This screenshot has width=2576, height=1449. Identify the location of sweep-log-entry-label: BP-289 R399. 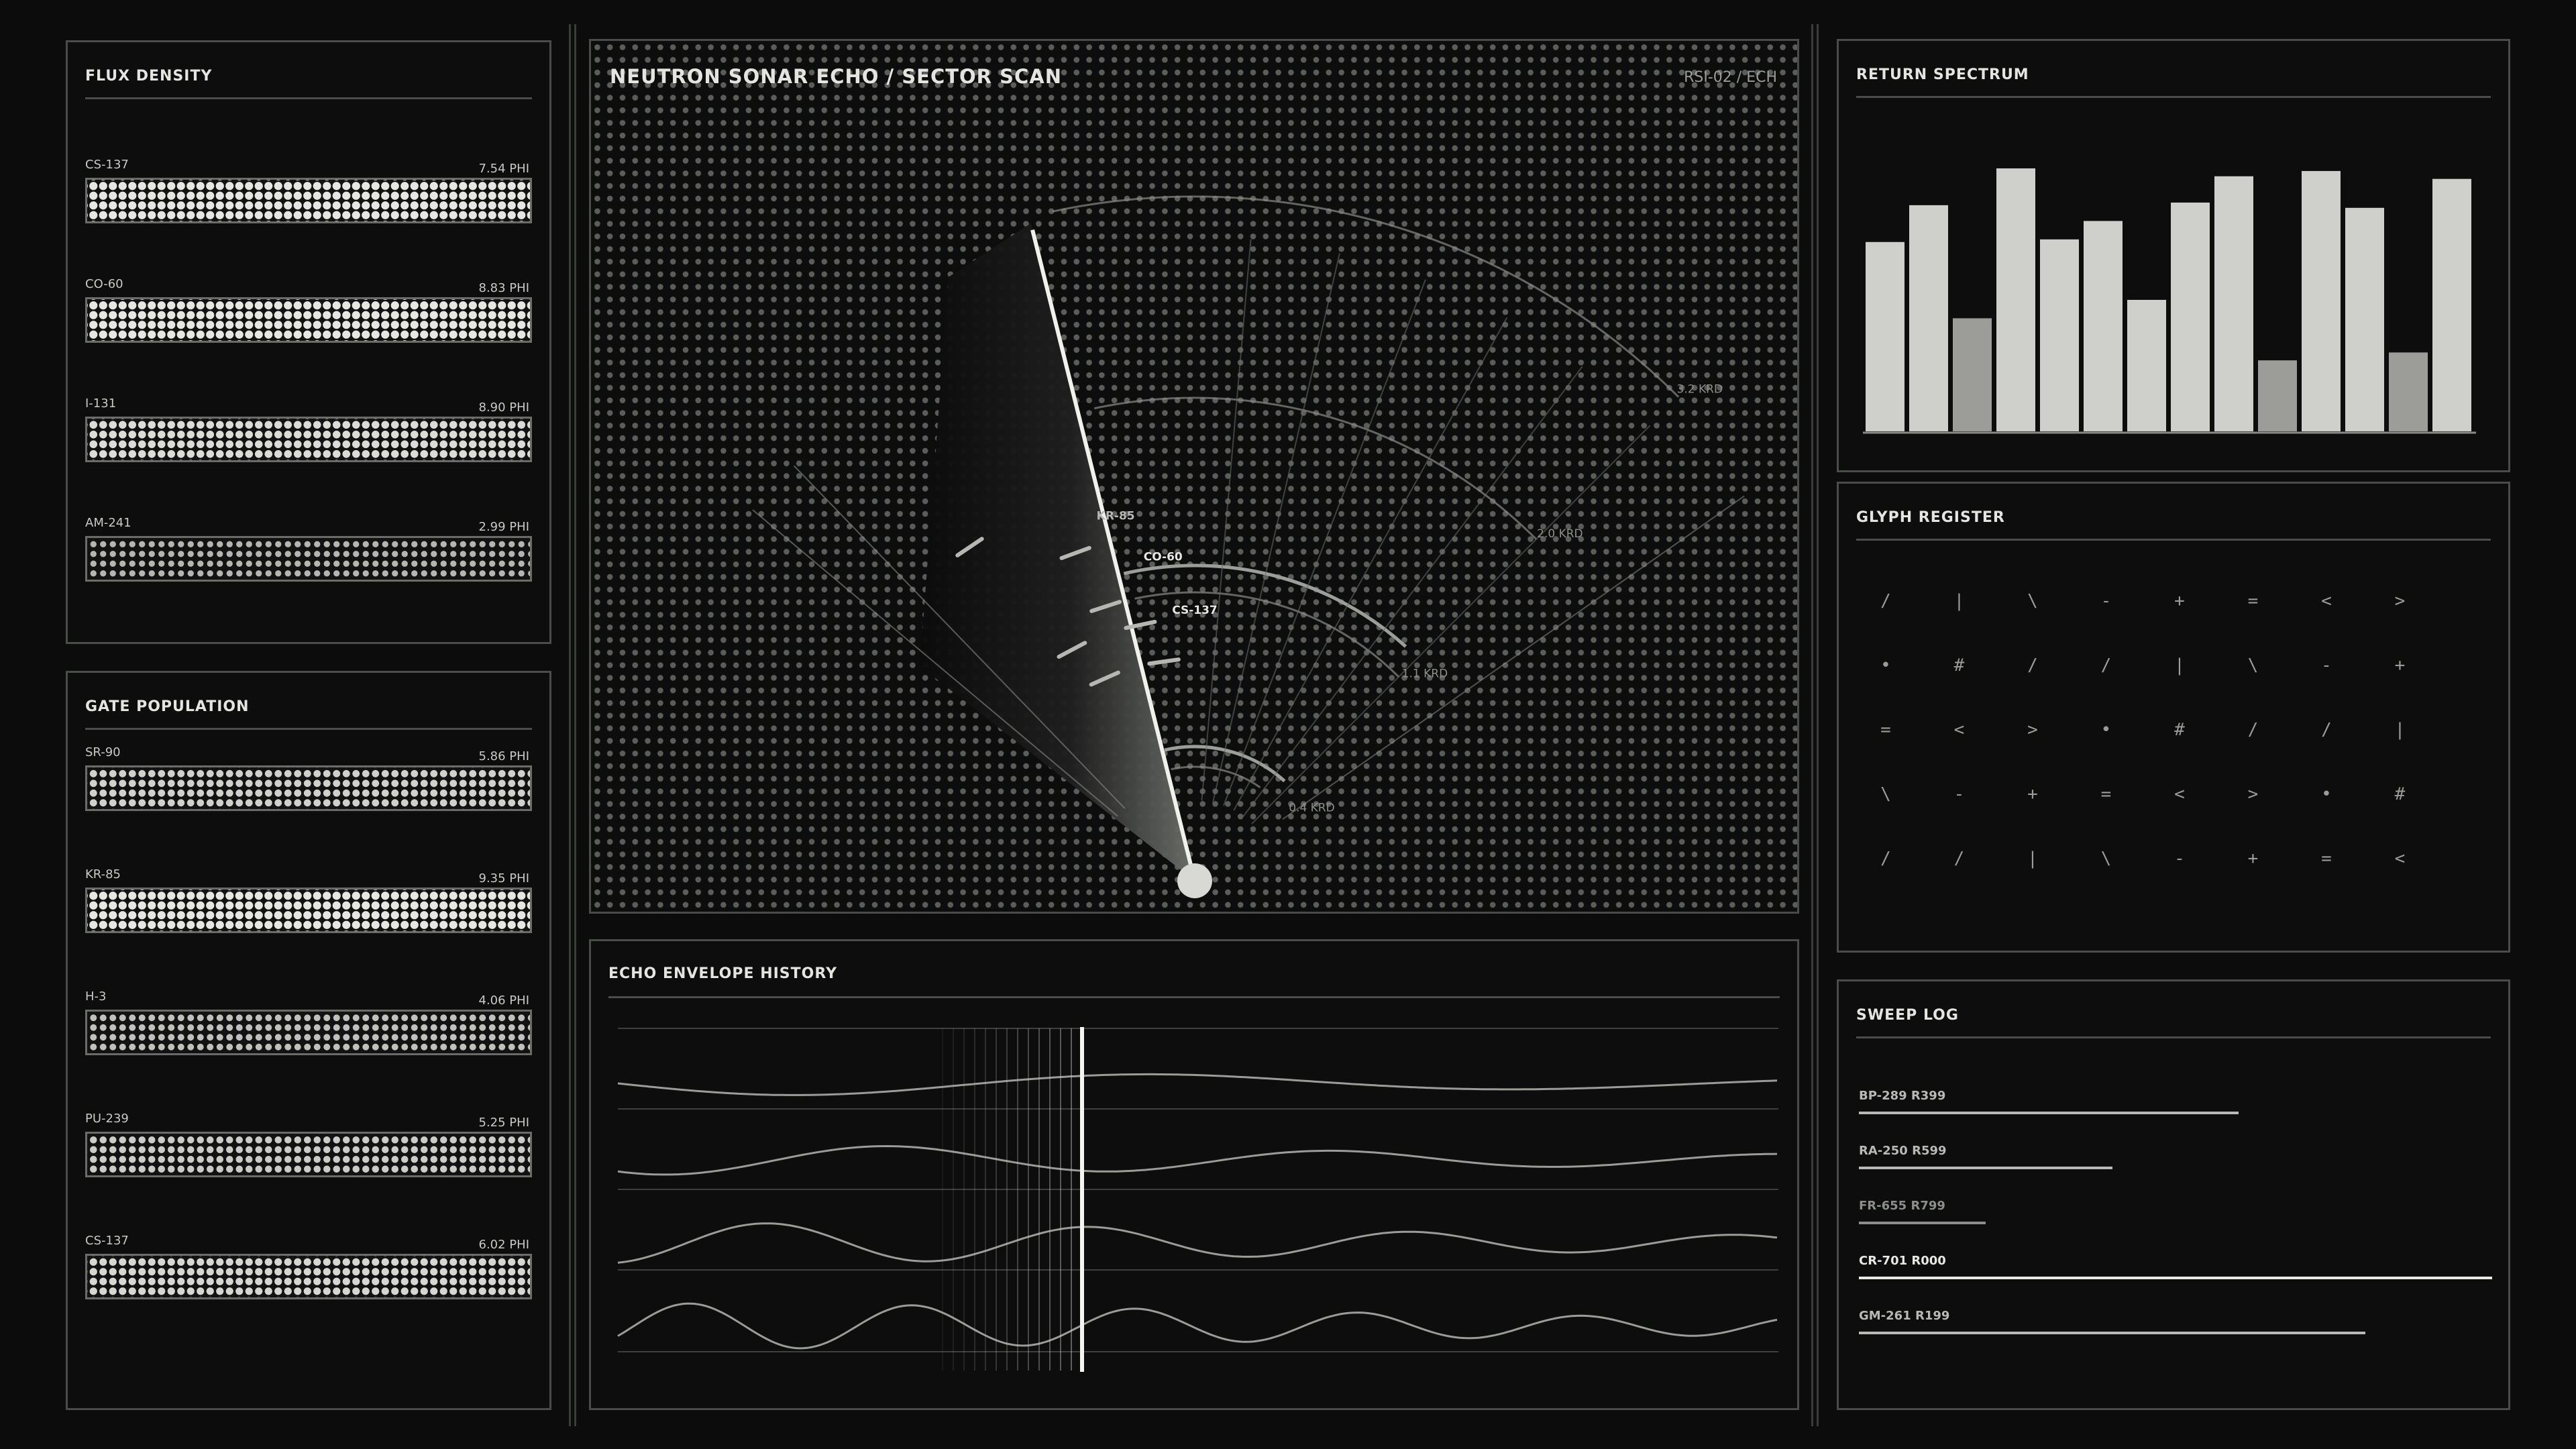
(1902, 1096).